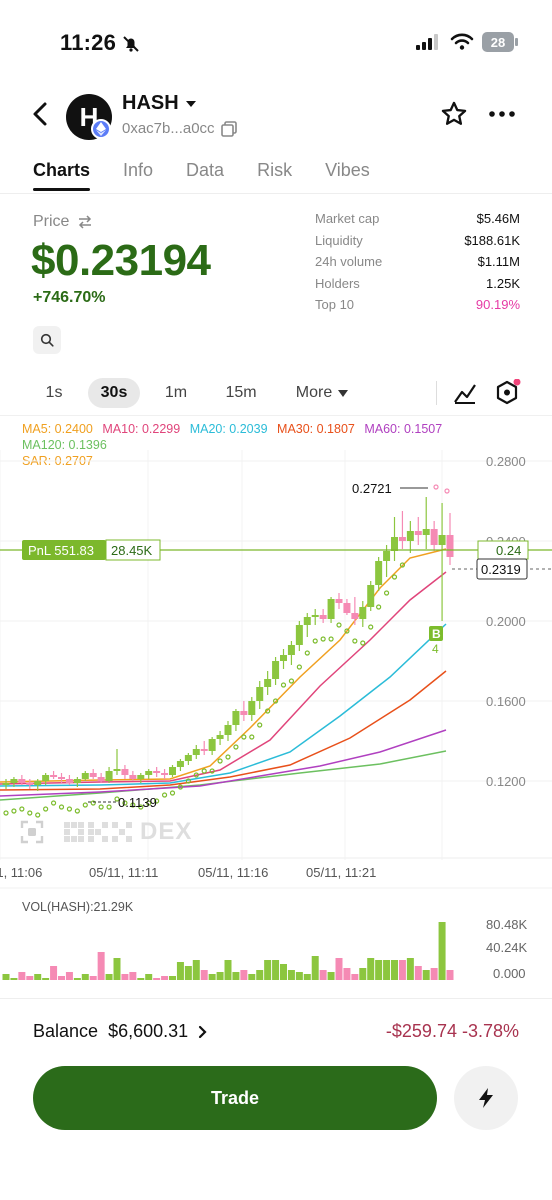 Image resolution: width=552 pixels, height=1200 pixels. I want to click on price-label: Price, so click(63, 222).